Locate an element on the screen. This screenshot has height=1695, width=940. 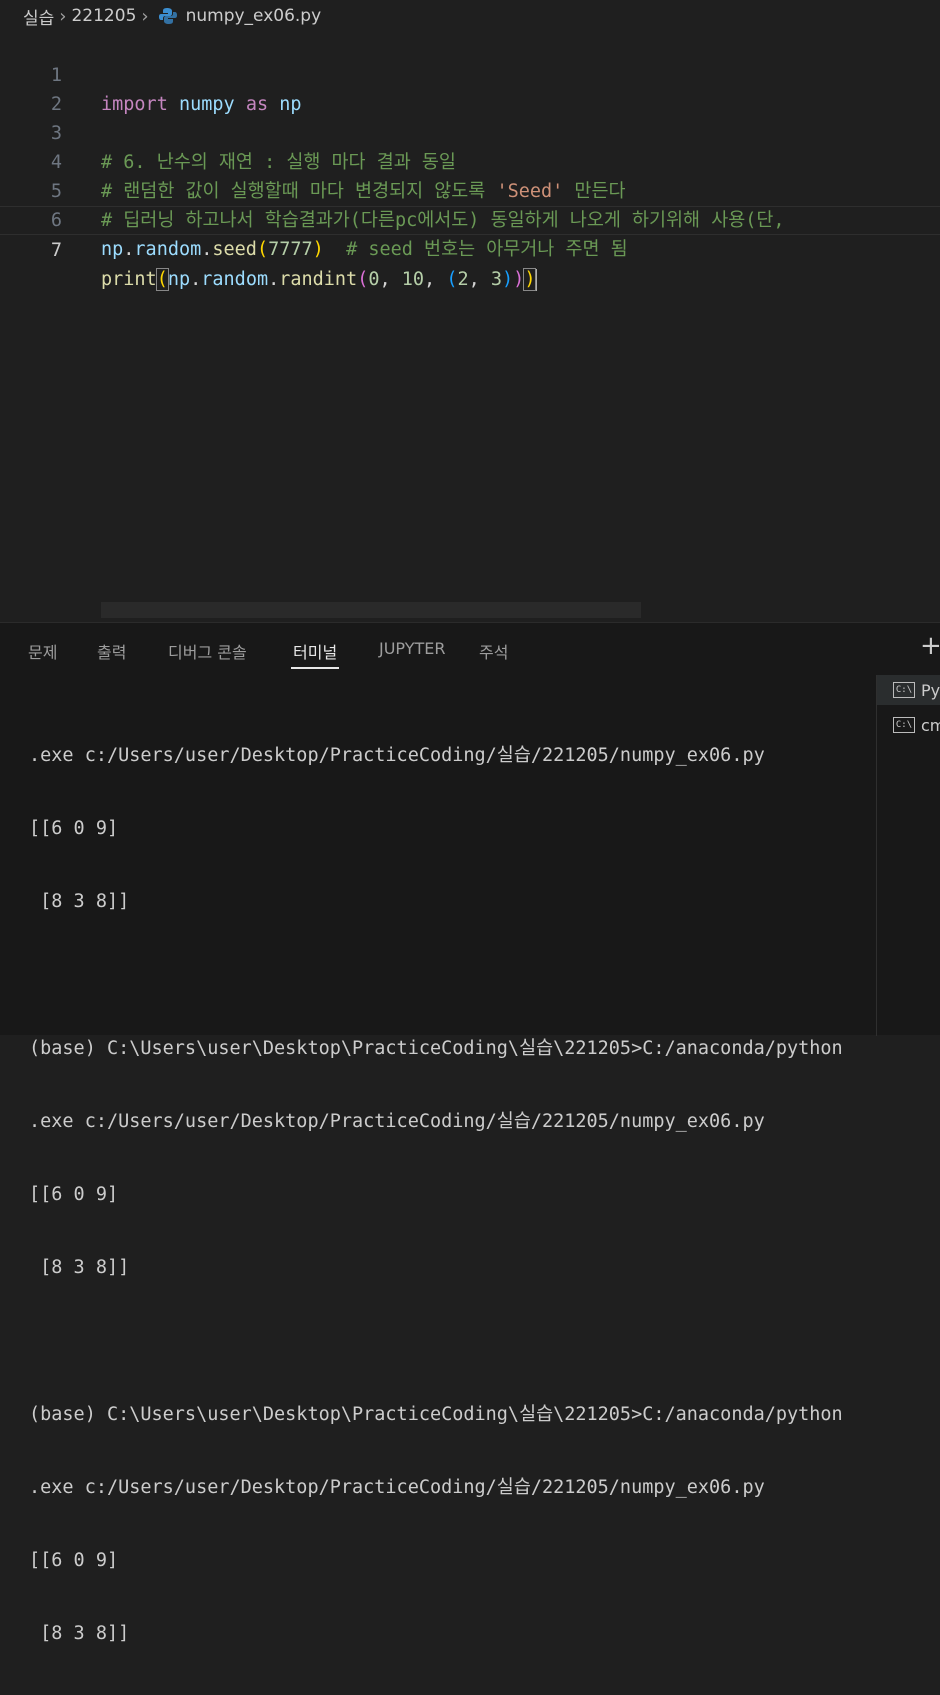
code-line: 3 # 6. 난수의 재연 : 실행 마다 결과 동일 is located at coordinates (470, 131).